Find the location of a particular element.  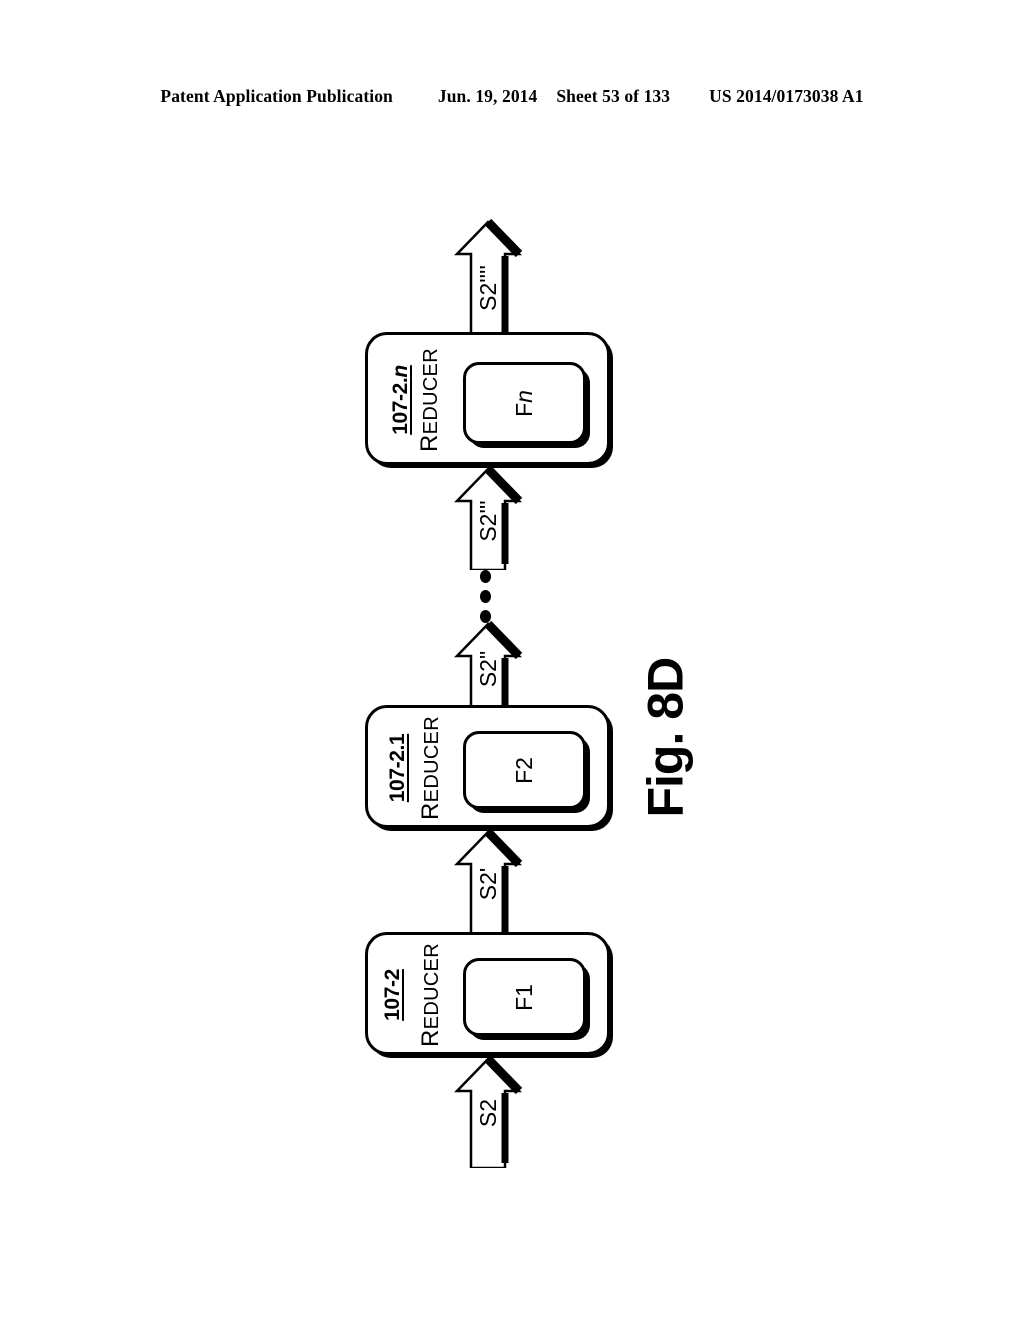

function-box-f2: F2 is located at coordinates (524, 770).